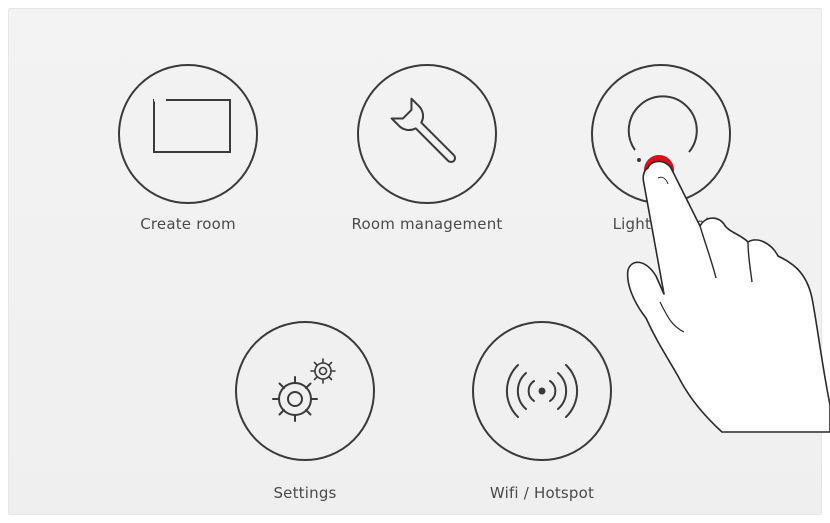  What do you see at coordinates (188, 224) in the screenshot?
I see `create-room-label: Create room` at bounding box center [188, 224].